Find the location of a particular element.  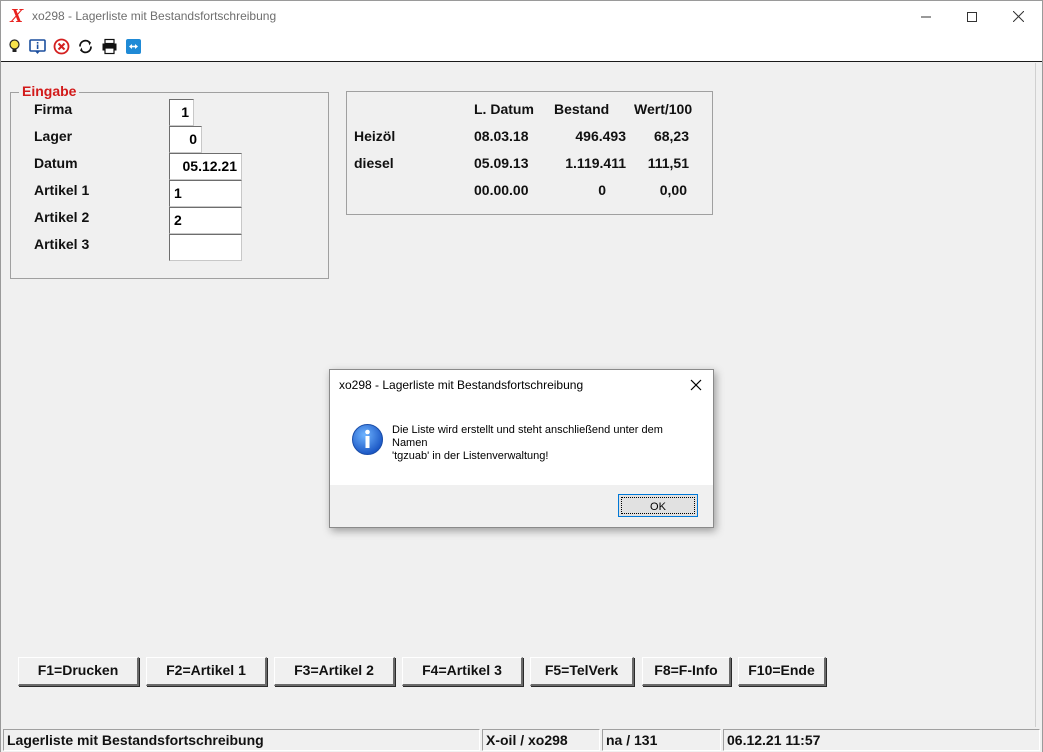

f2-artikel1-button: F2=Artikel 1 is located at coordinates (206, 671).